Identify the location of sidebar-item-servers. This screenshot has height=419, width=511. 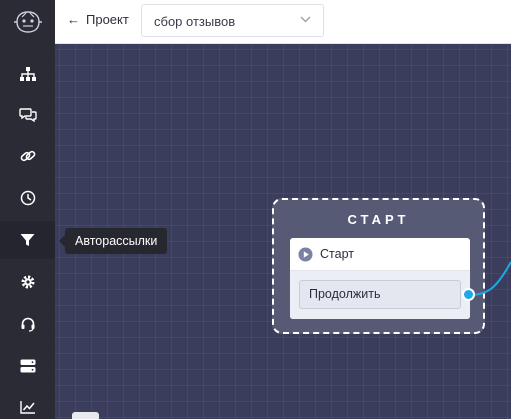
(27, 366).